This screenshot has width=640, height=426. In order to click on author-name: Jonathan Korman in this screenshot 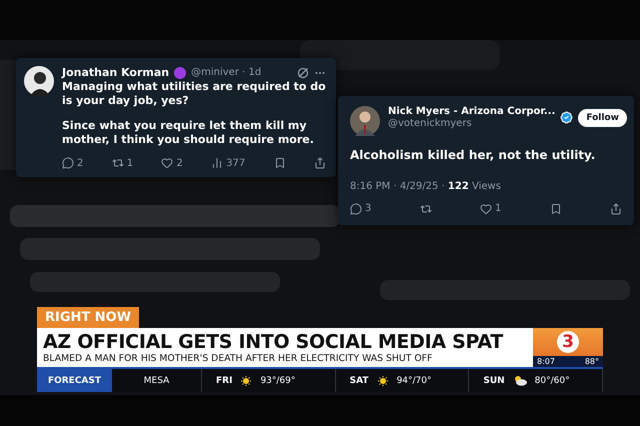, I will do `click(116, 72)`.